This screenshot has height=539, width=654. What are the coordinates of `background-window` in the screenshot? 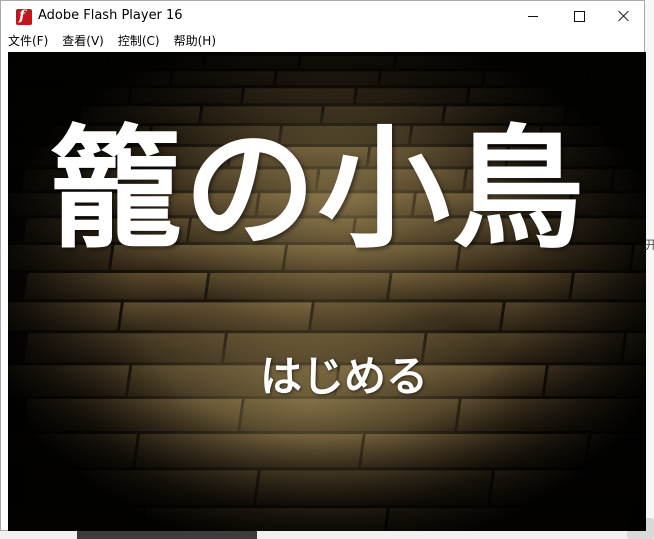 It's located at (649, 269).